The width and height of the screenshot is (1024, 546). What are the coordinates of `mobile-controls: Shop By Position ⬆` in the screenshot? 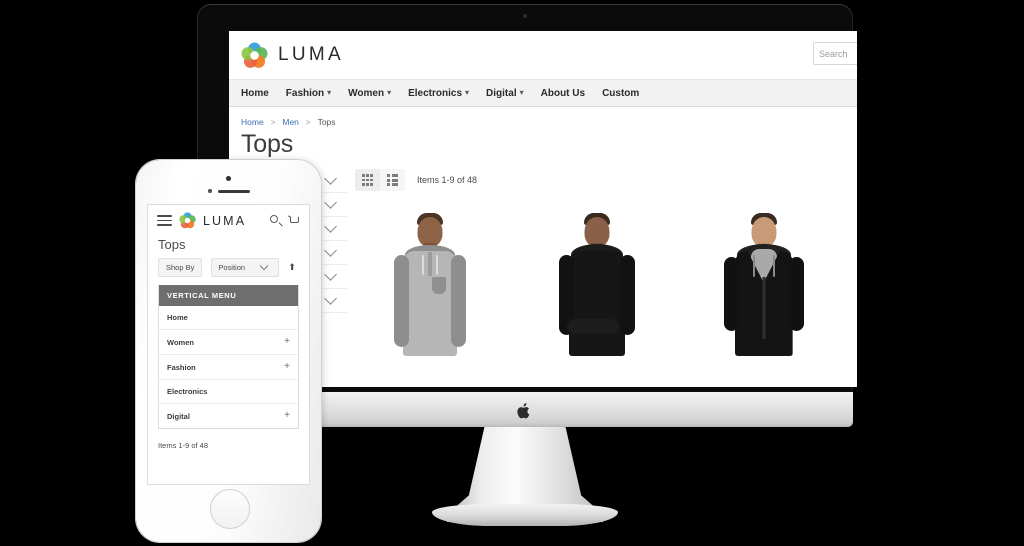 It's located at (228, 271).